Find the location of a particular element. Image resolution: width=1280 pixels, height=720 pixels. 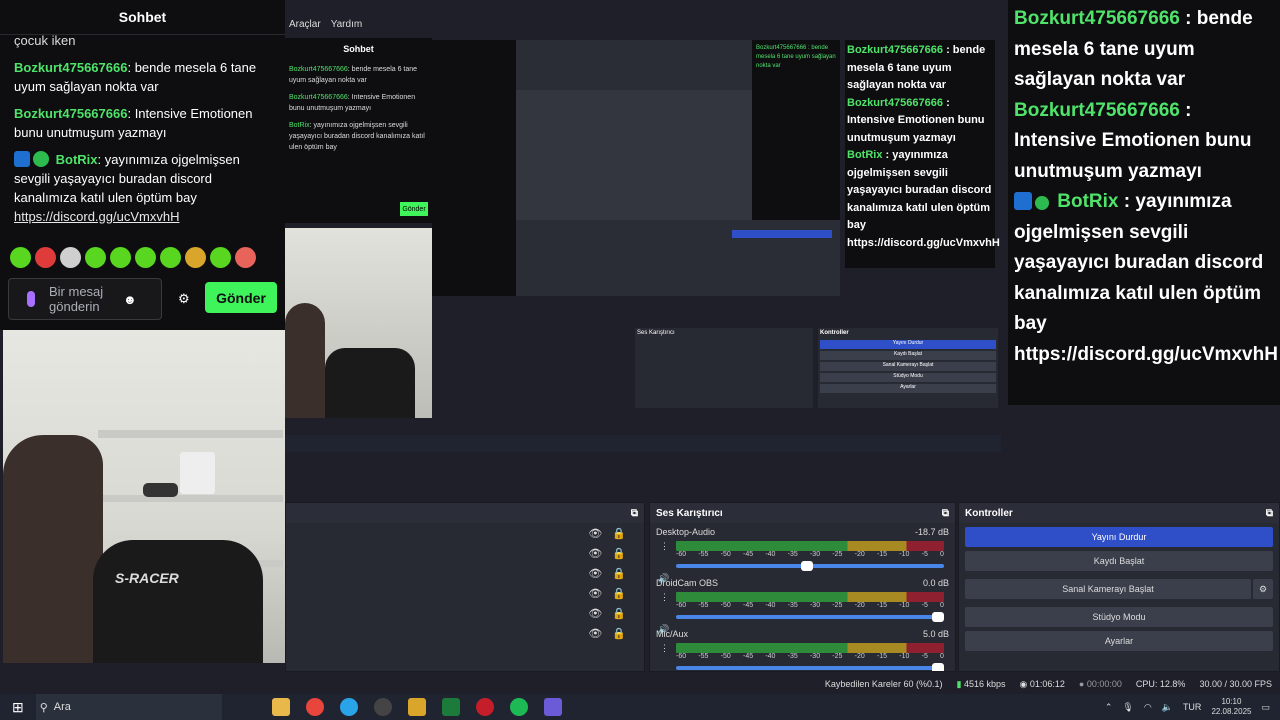

chat-input: Bir mesaj gönderin ☻ is located at coordinates (85, 299).